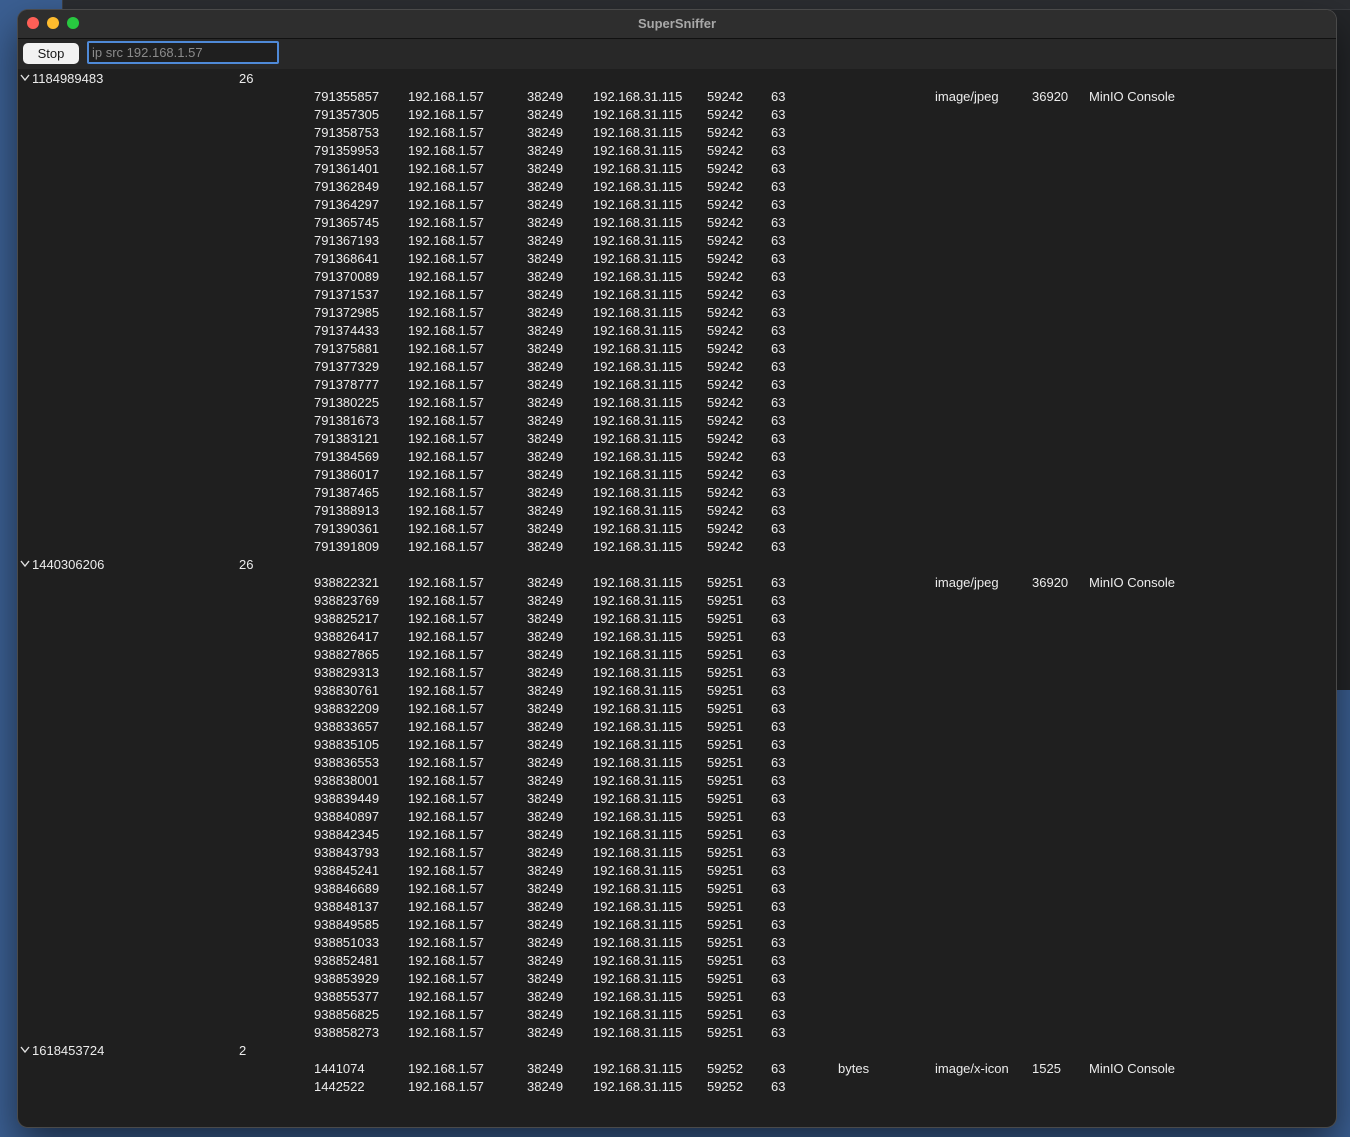 This screenshot has width=1350, height=1137. I want to click on packet-seq: 791359953, so click(347, 150).